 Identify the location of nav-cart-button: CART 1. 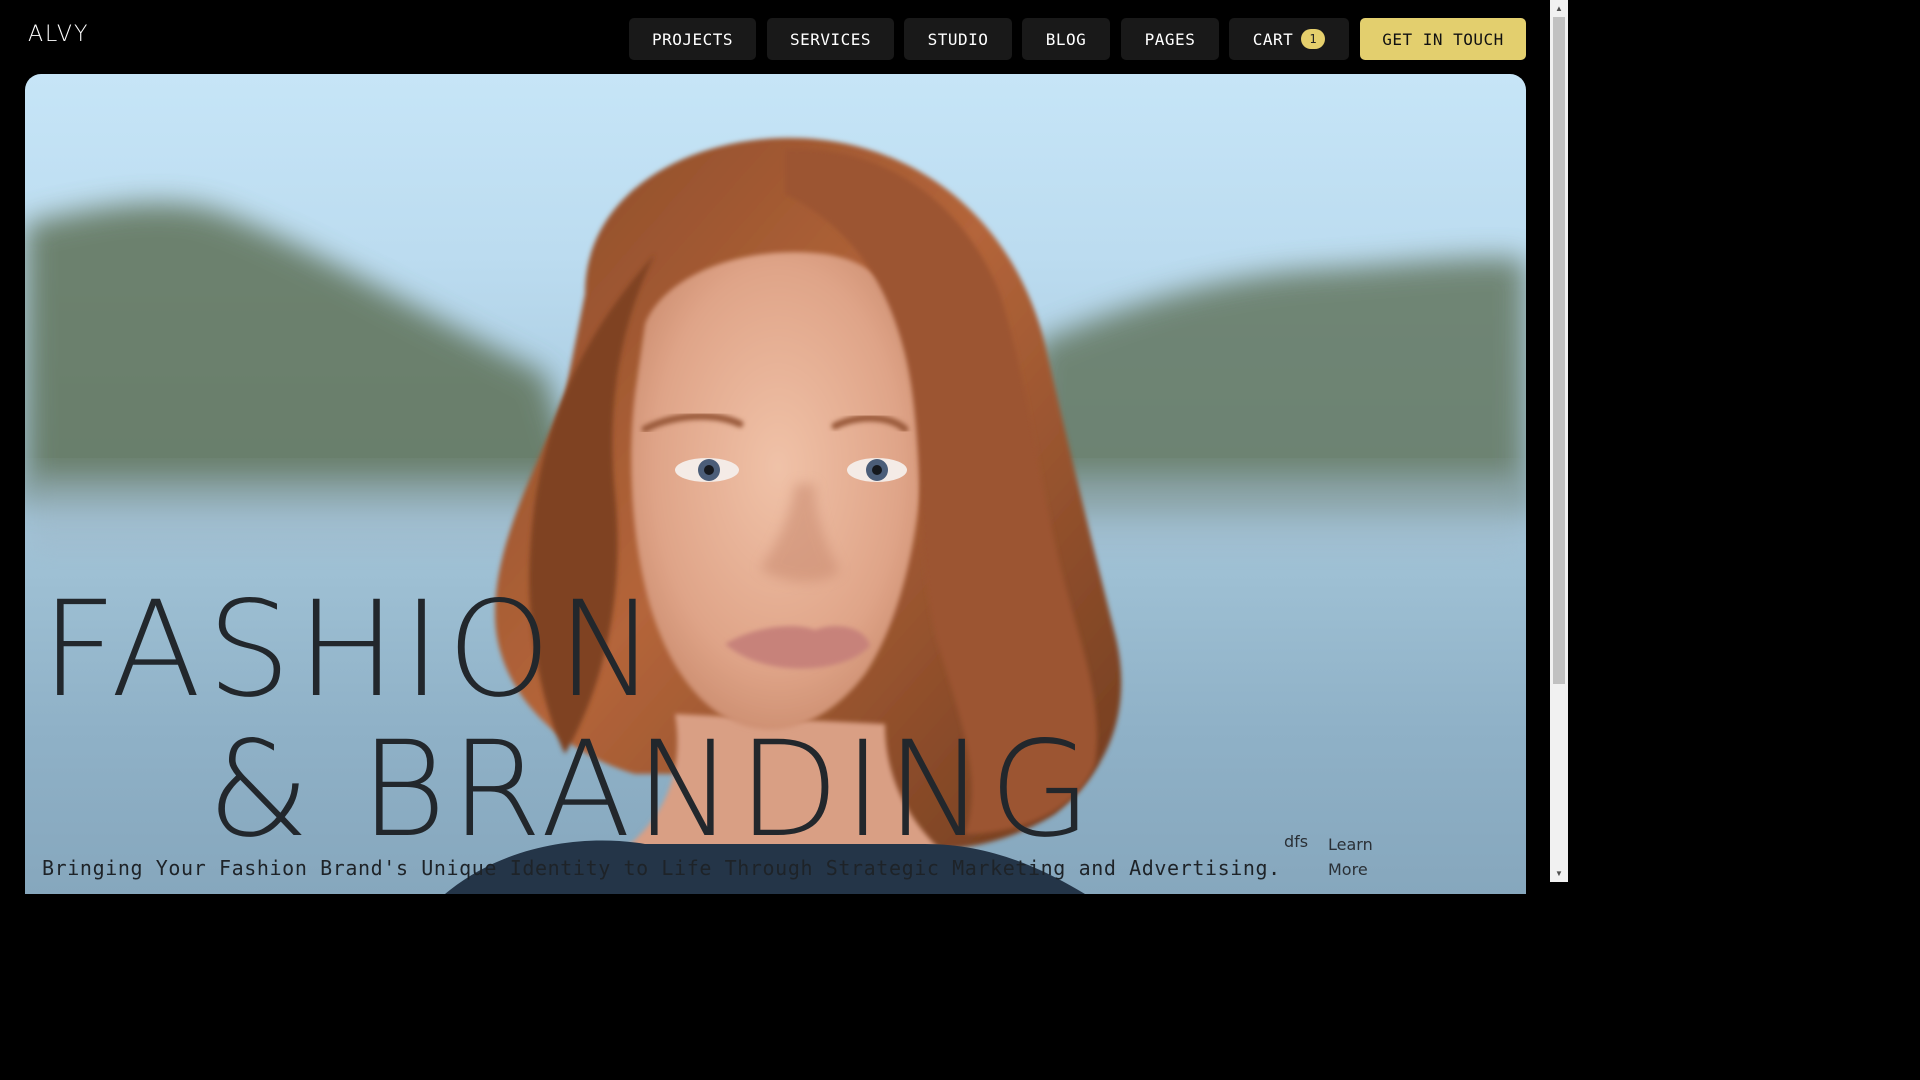
(1289, 39).